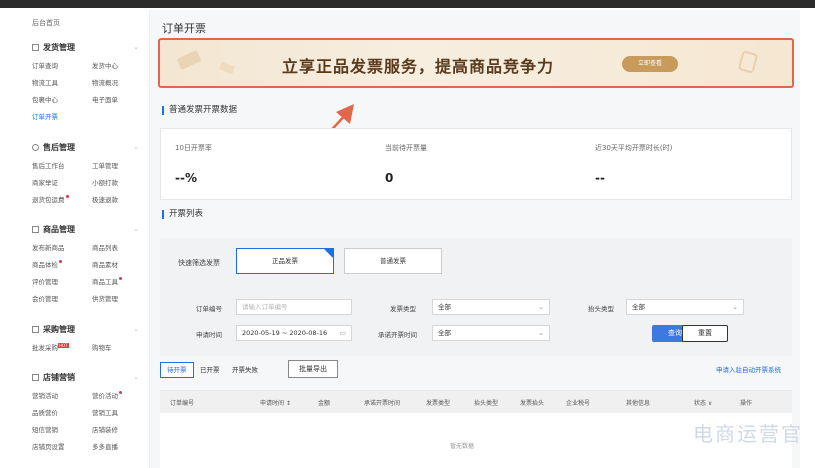 This screenshot has width=815, height=468. Describe the element at coordinates (748, 434) in the screenshot. I see `watermark: 电商运营官` at that location.